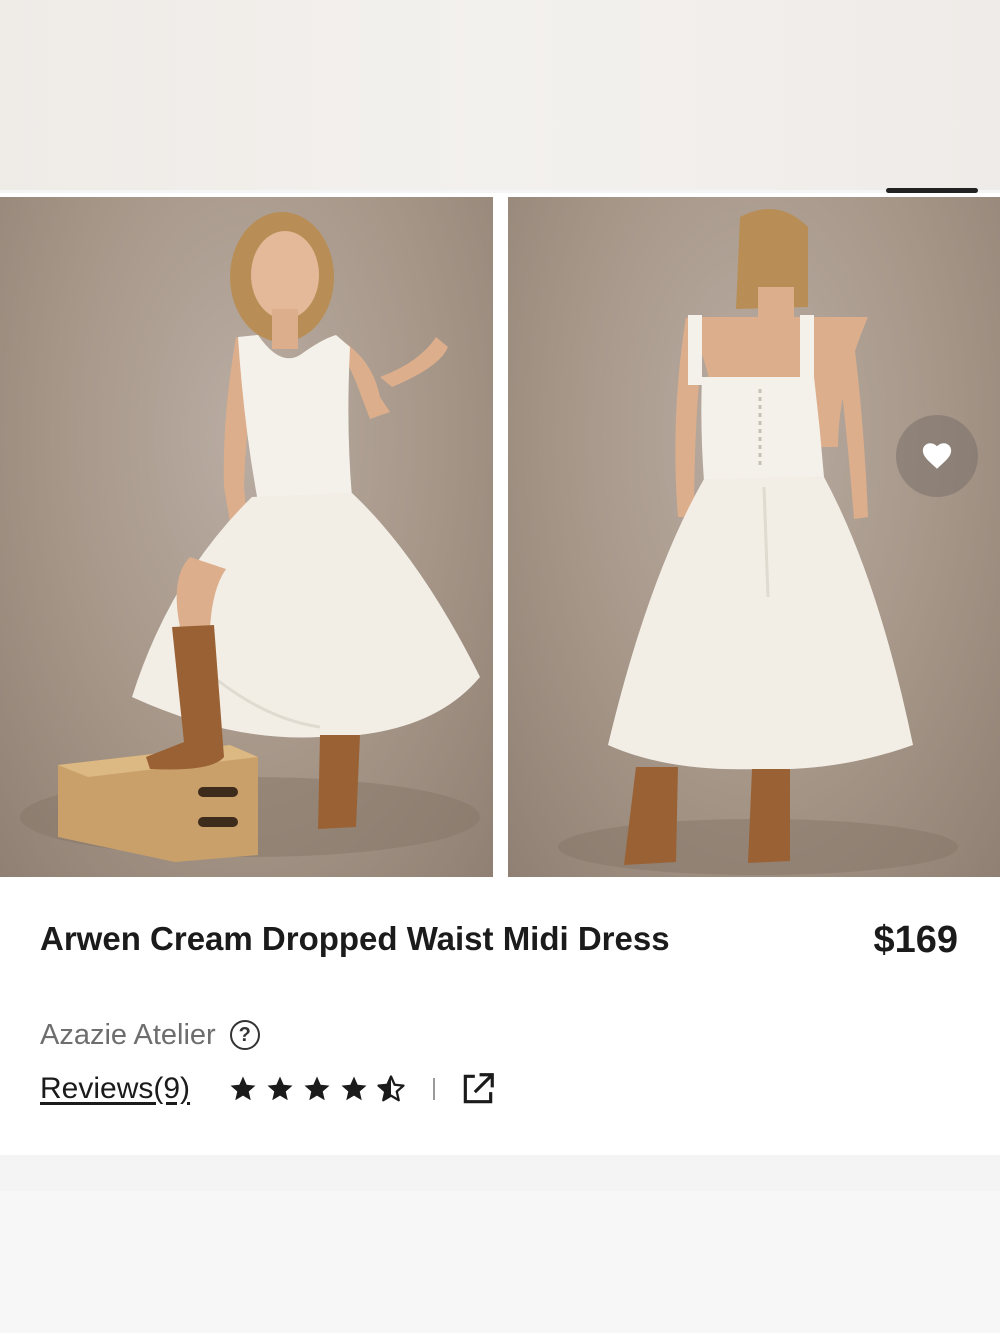 This screenshot has height=1333, width=1000. I want to click on reviews-row: Reviews(9), so click(268, 1089).